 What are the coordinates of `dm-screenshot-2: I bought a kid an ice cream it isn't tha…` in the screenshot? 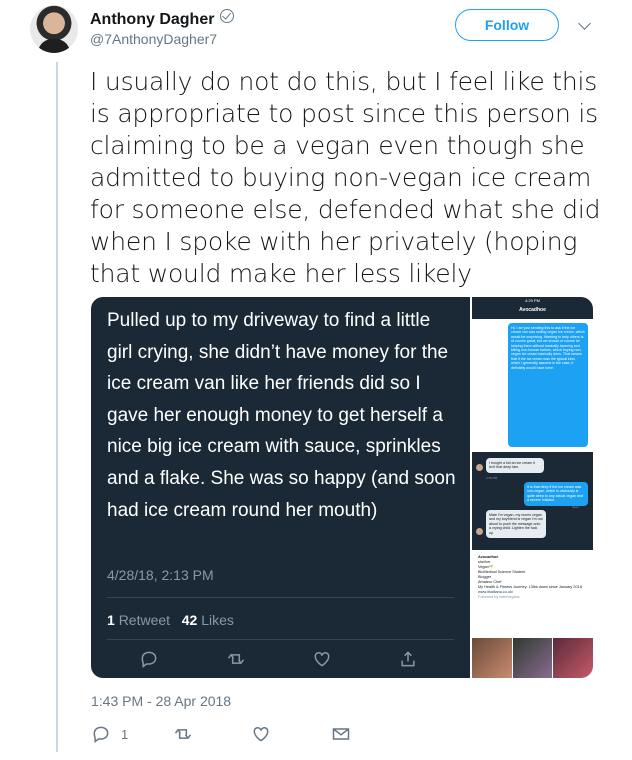 It's located at (532, 501).